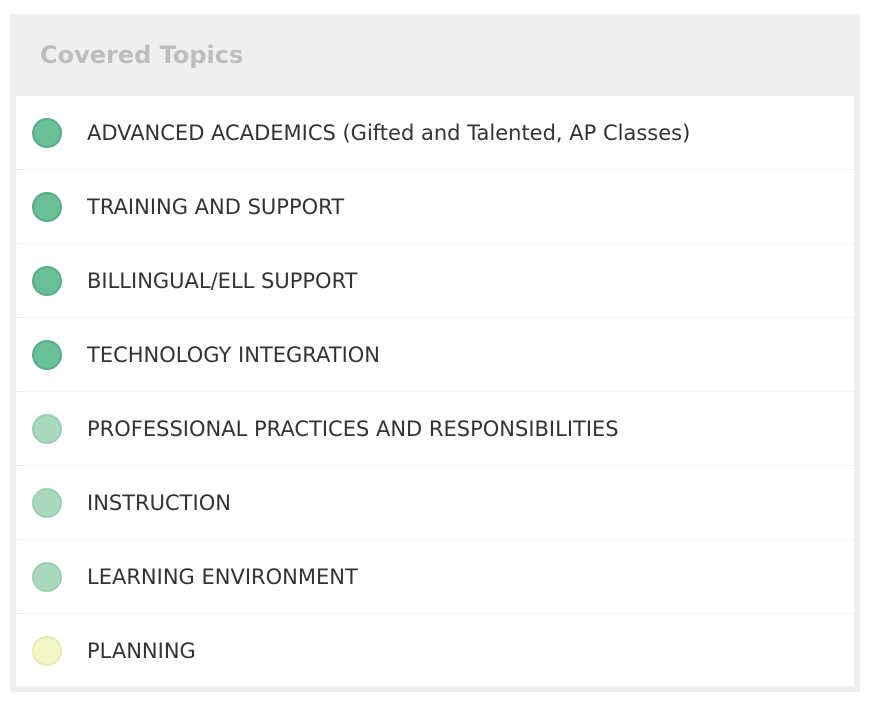 The width and height of the screenshot is (870, 702). What do you see at coordinates (222, 576) in the screenshot?
I see `topic-label: LEARNING ENVIRONMENT` at bounding box center [222, 576].